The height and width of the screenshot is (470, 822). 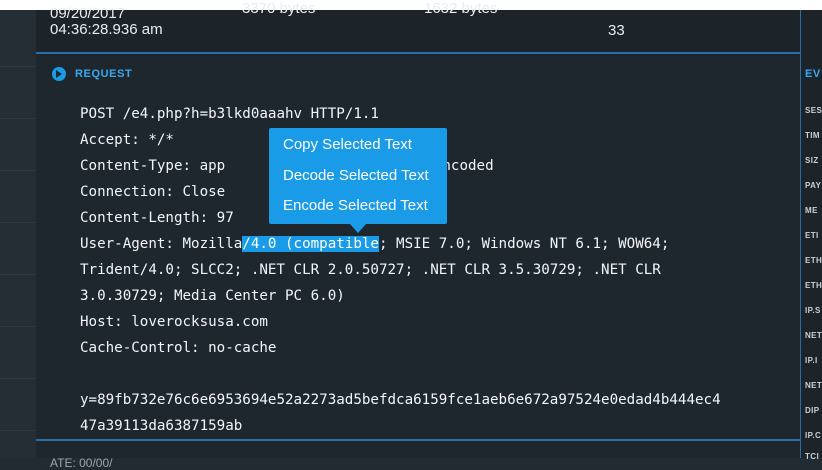 What do you see at coordinates (212, 296) in the screenshot?
I see `request-line: 3.0.30729; Media Center PC 6.0)` at bounding box center [212, 296].